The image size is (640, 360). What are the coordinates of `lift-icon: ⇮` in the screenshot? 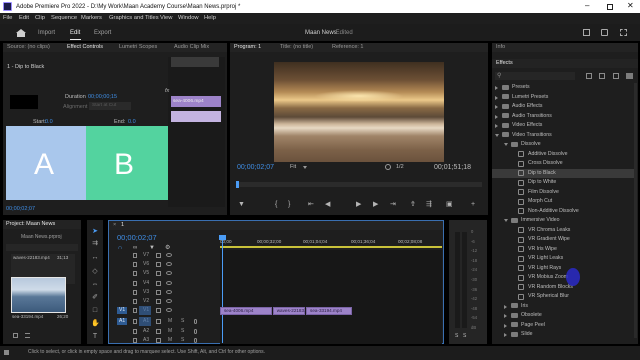 It's located at (413, 205).